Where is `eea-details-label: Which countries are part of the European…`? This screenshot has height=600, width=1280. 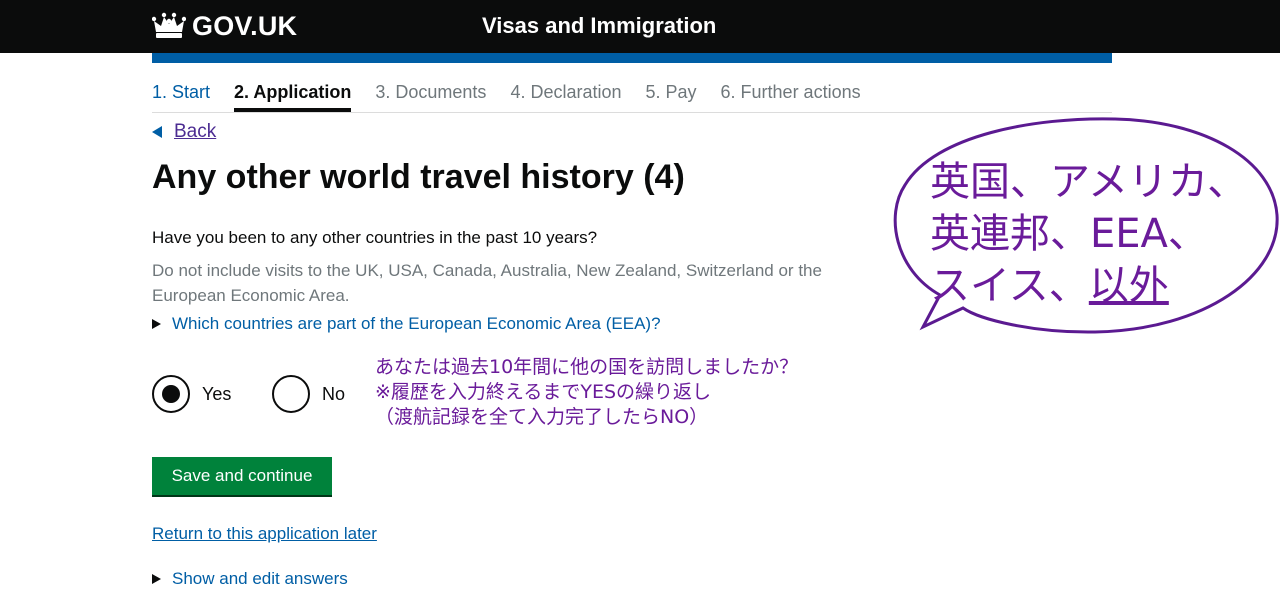 eea-details-label: Which countries are part of the European… is located at coordinates (416, 323).